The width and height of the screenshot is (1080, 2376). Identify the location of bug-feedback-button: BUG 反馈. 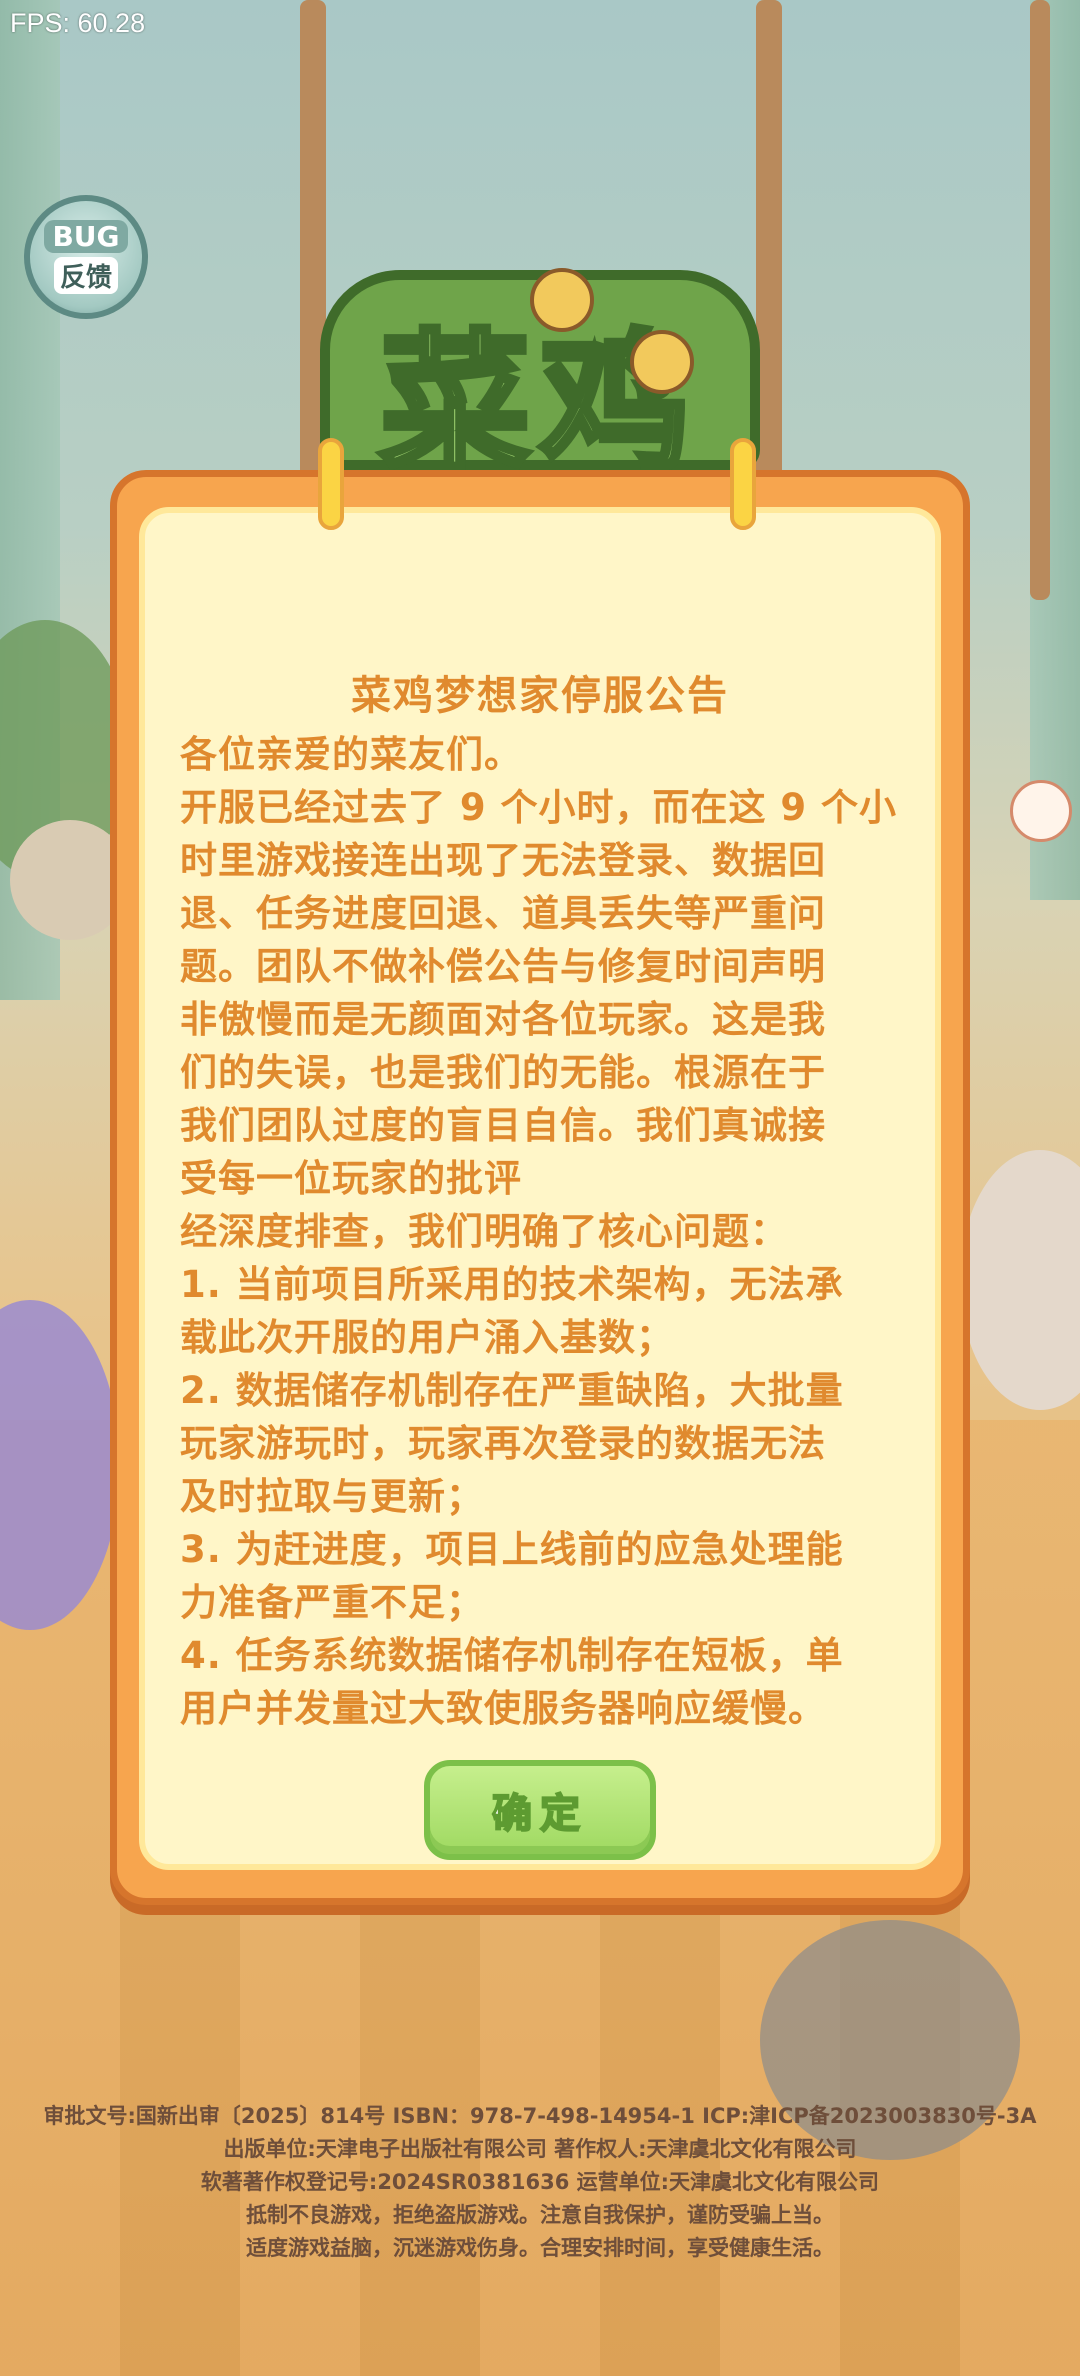
(86, 257).